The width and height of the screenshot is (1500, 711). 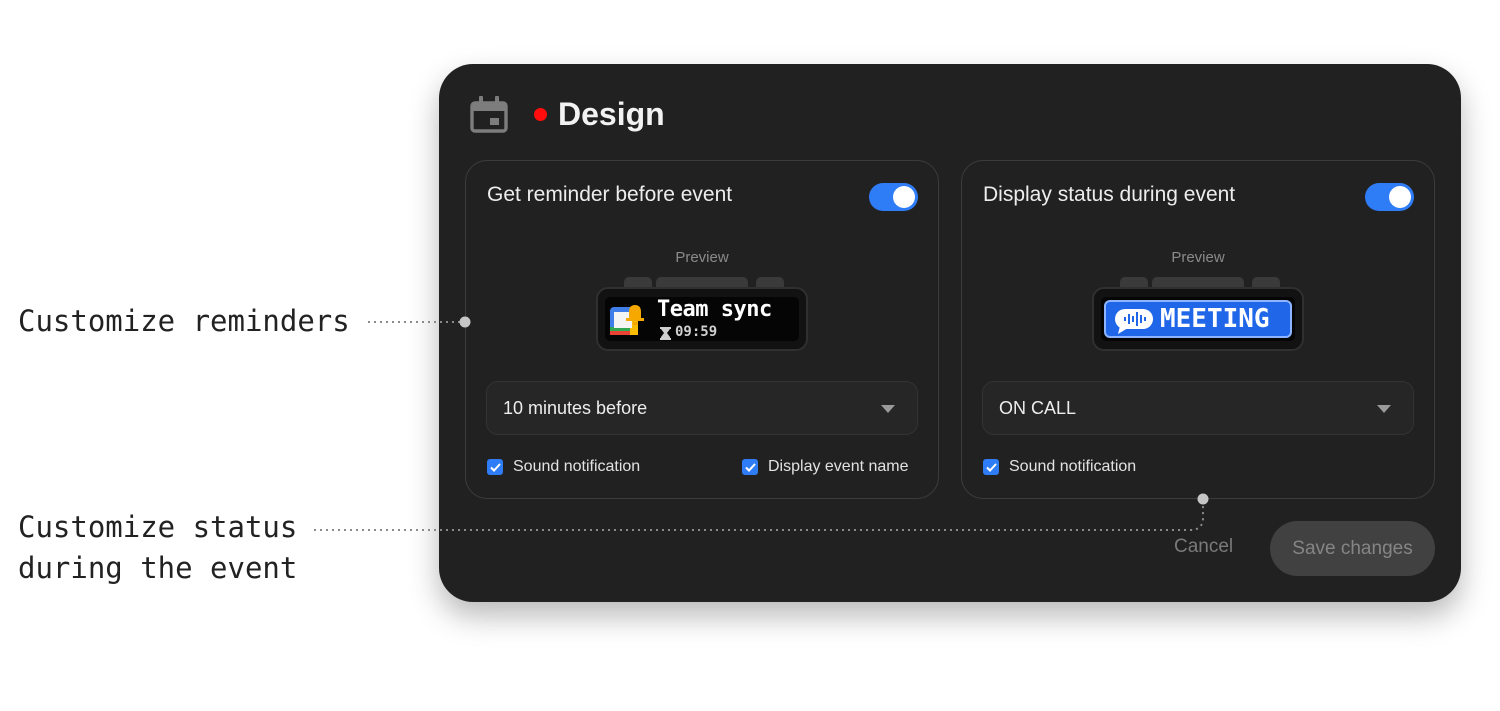 I want to click on annotation-customize-status: Customize status during the event, so click(x=157, y=548).